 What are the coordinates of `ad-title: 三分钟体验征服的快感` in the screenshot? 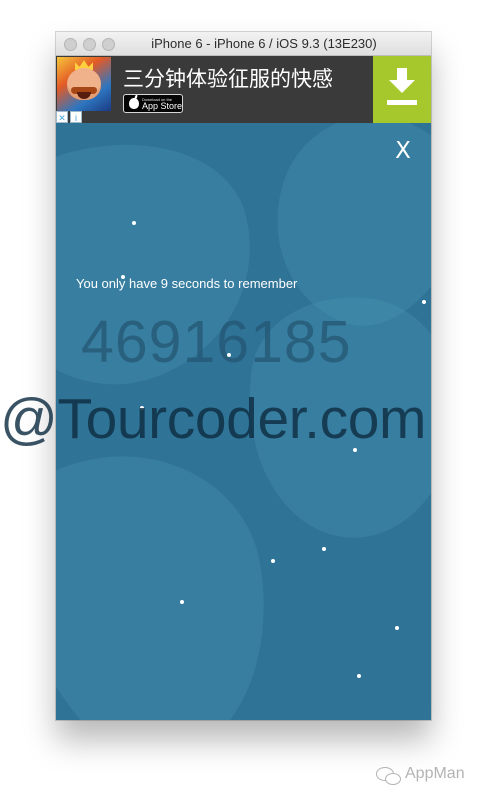 It's located at (228, 78).